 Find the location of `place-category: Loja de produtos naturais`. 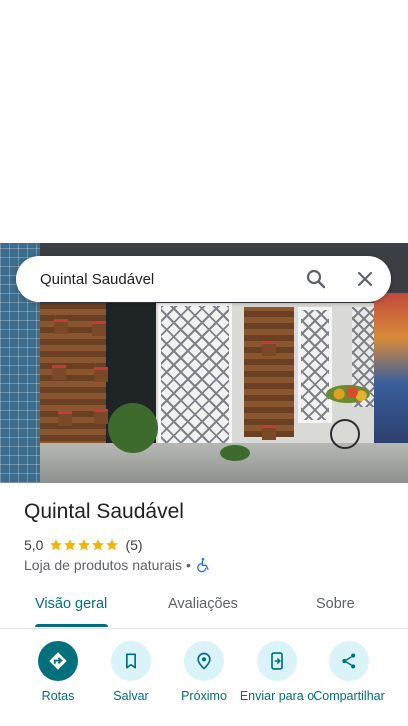

place-category: Loja de produtos naturais is located at coordinates (103, 565).